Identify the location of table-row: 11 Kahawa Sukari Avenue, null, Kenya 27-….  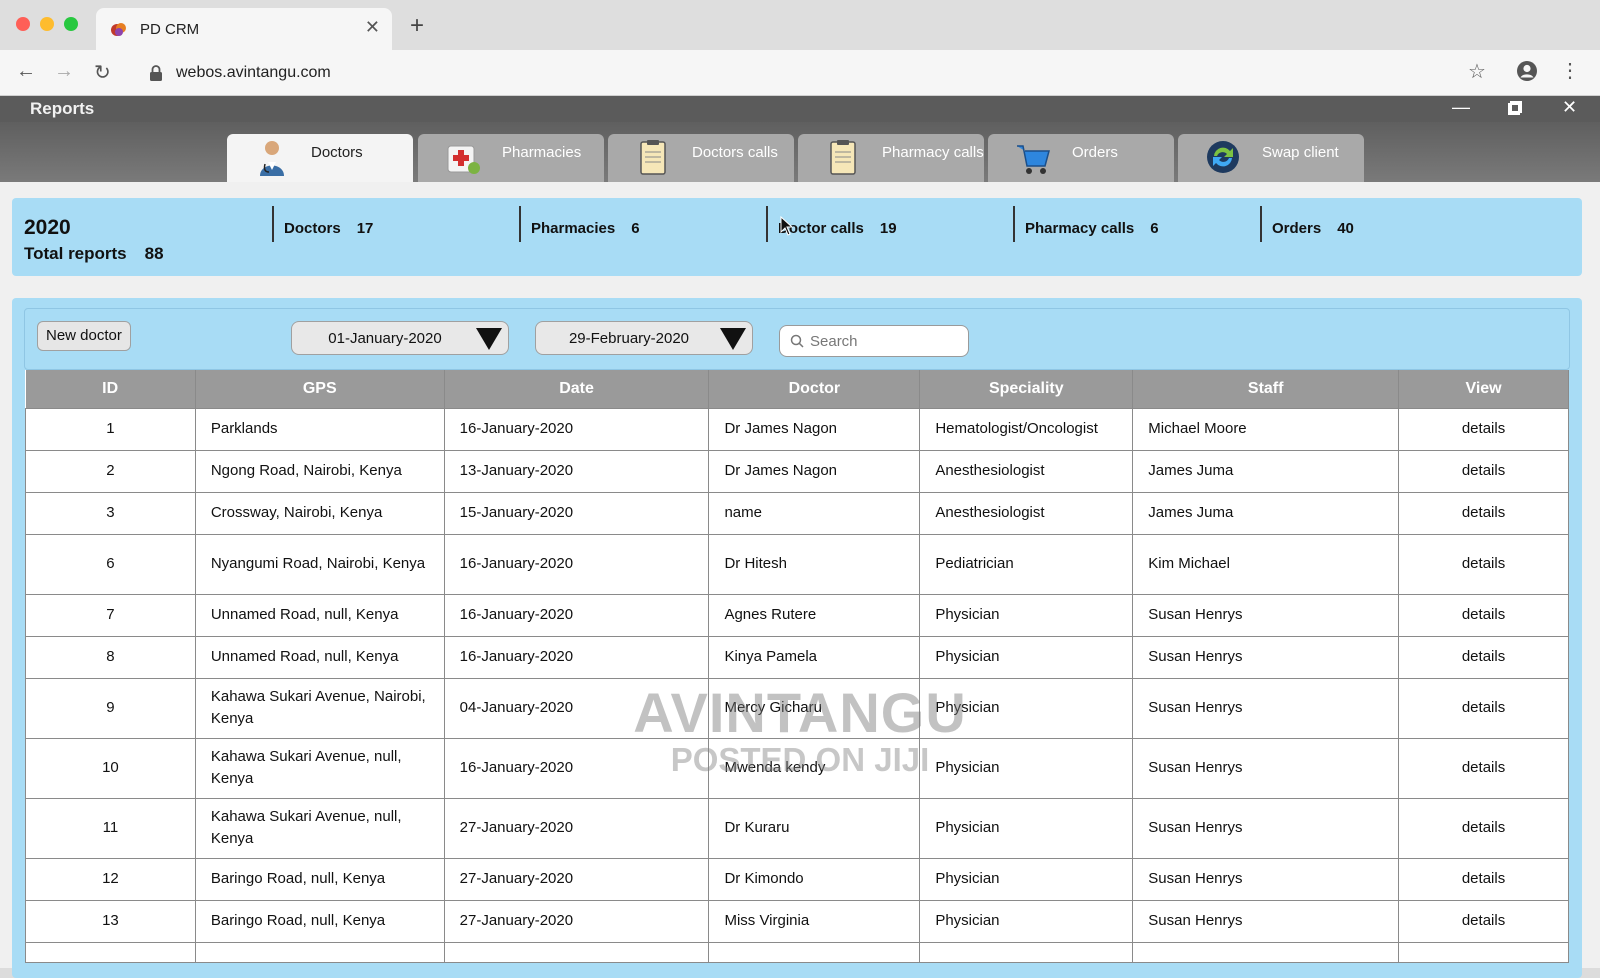
(797, 828).